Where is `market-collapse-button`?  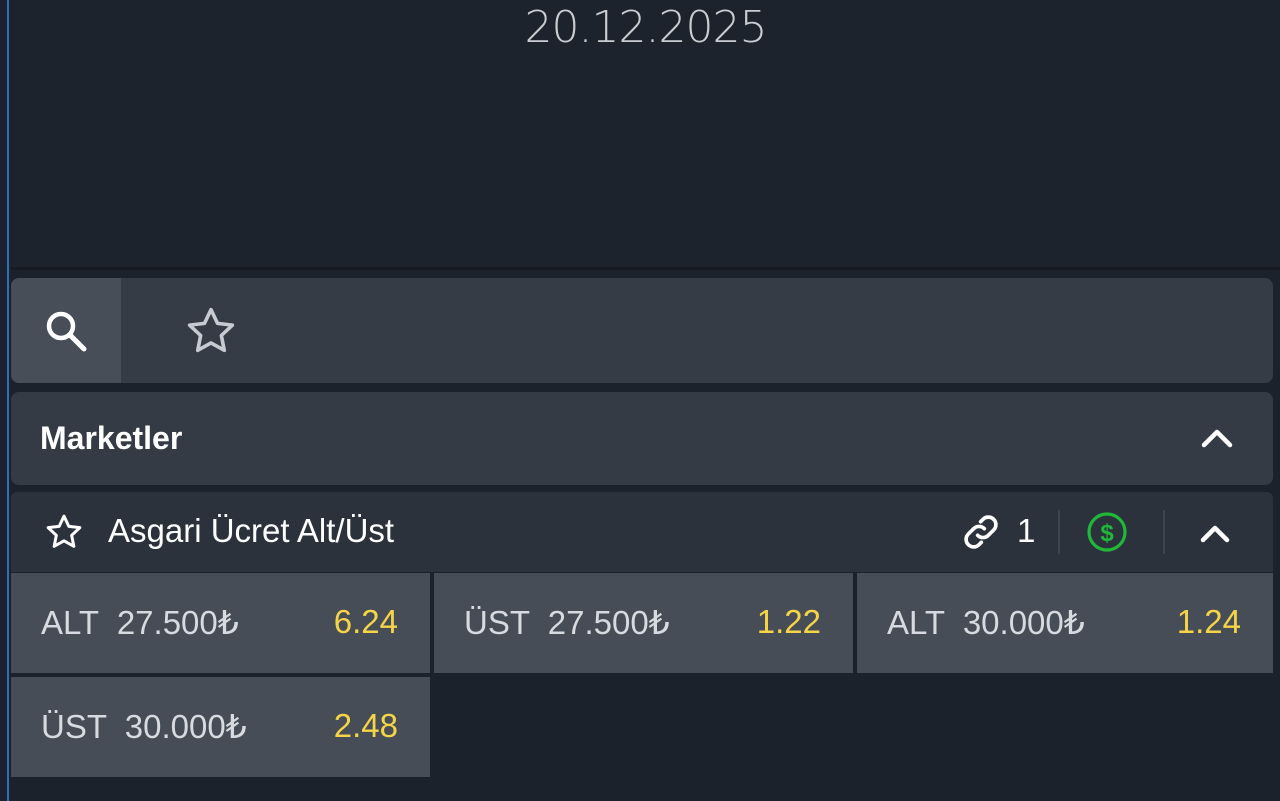
market-collapse-button is located at coordinates (1215, 535).